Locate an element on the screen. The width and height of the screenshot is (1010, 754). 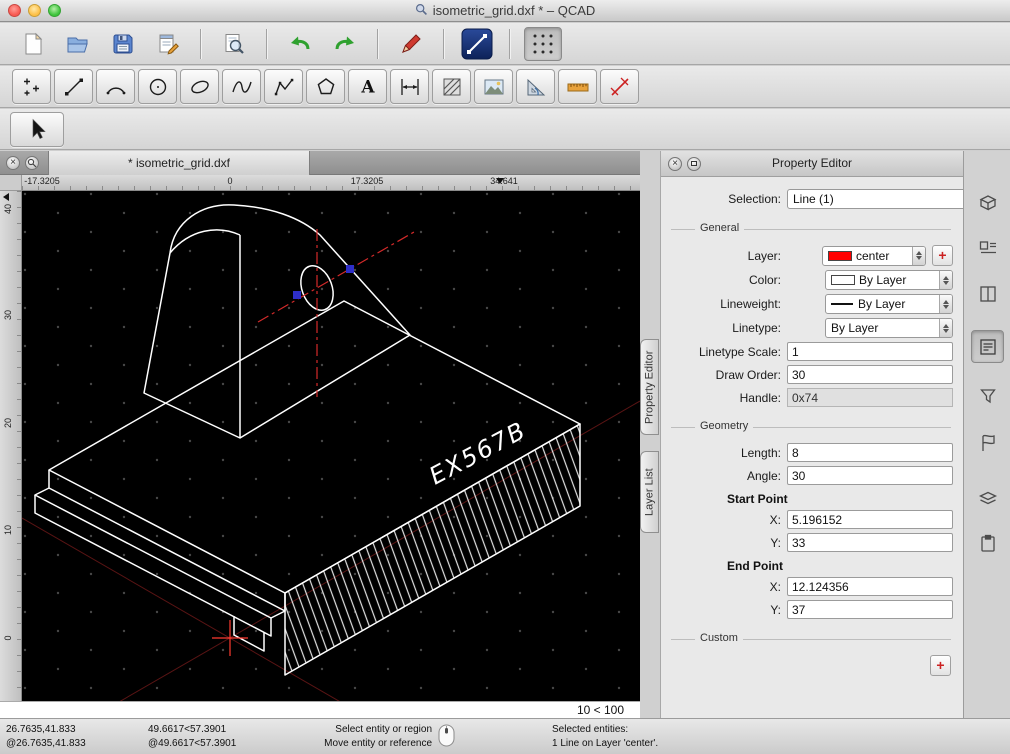
end-y-label: Y: is located at coordinates (775, 609).